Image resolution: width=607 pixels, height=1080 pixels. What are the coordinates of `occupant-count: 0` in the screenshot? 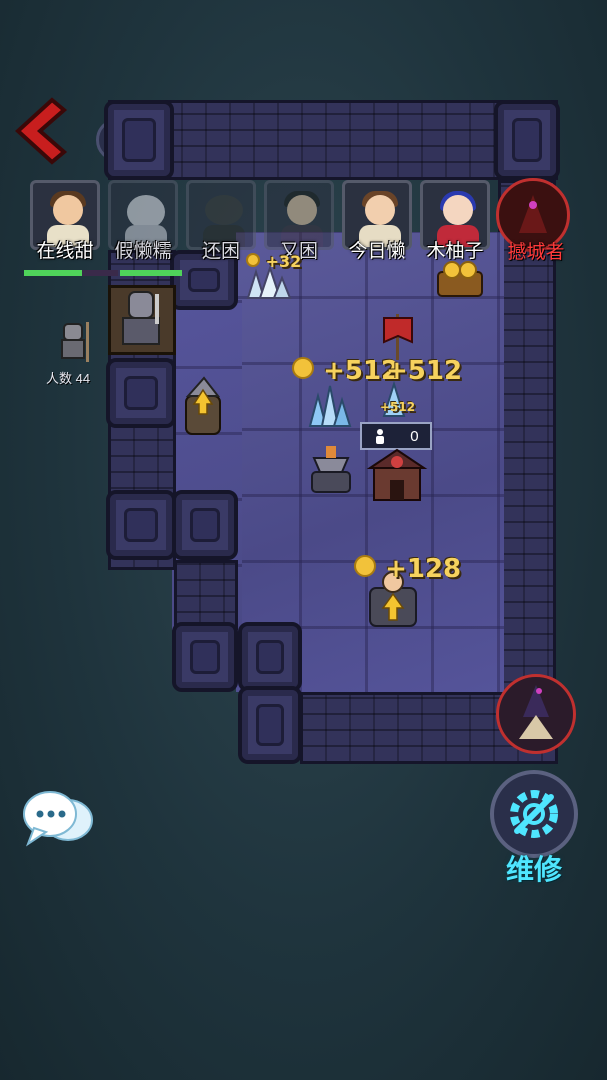 It's located at (414, 436).